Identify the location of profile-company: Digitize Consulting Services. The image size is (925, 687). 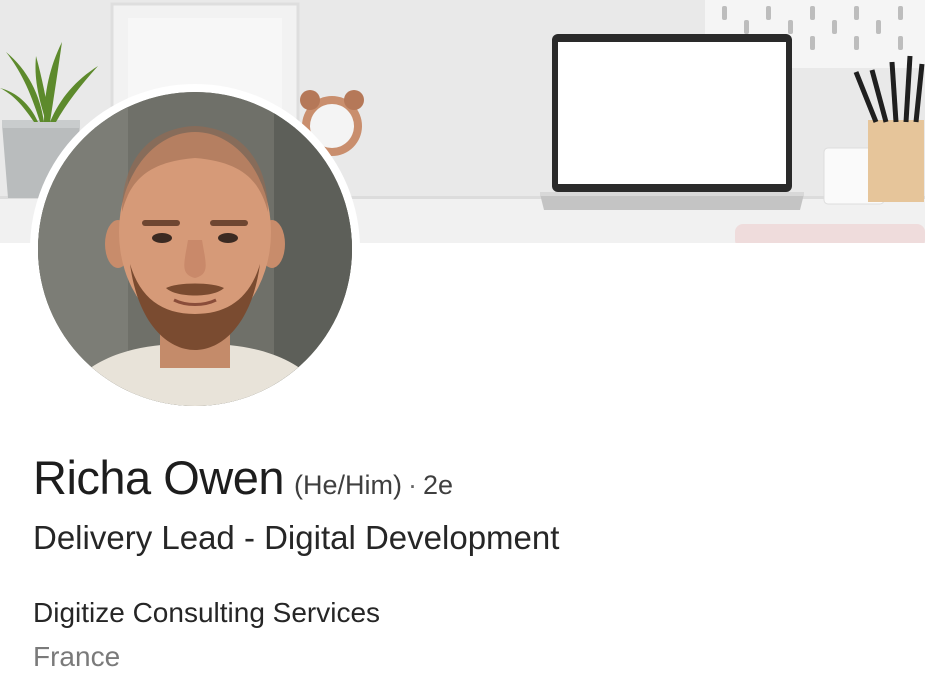
(206, 613).